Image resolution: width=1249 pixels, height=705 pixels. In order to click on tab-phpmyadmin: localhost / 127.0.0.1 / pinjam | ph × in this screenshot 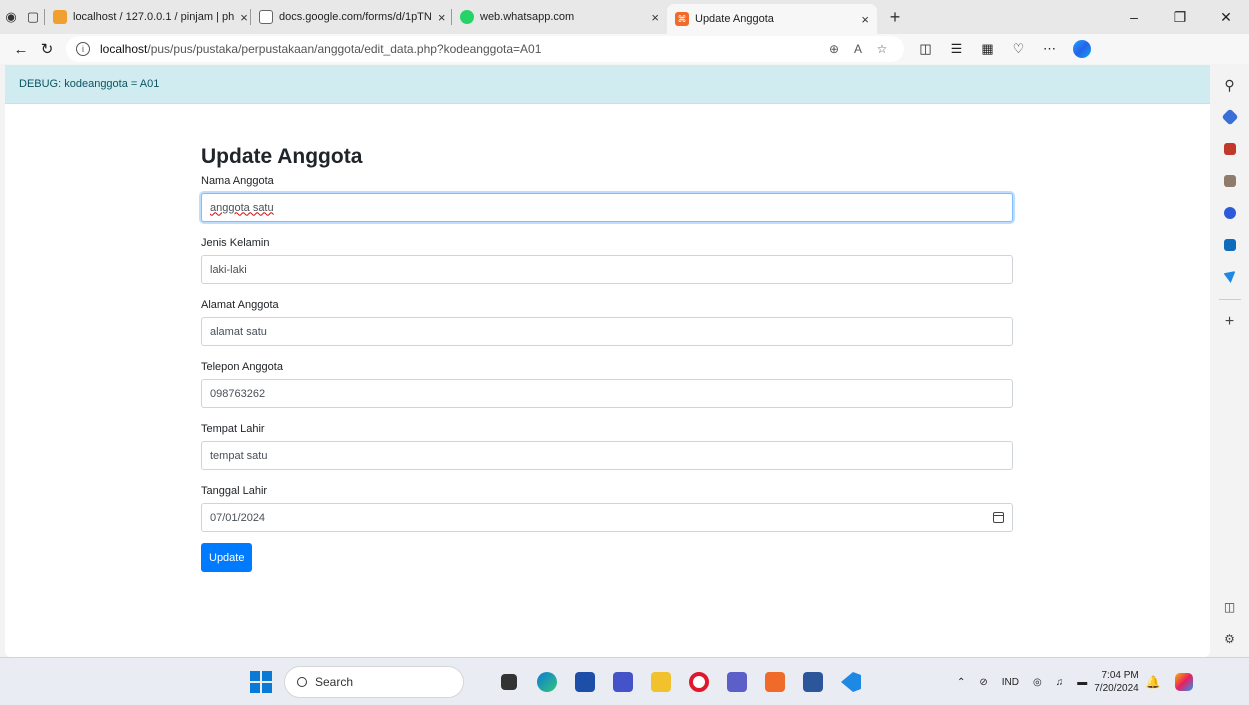, I will do `click(147, 17)`.